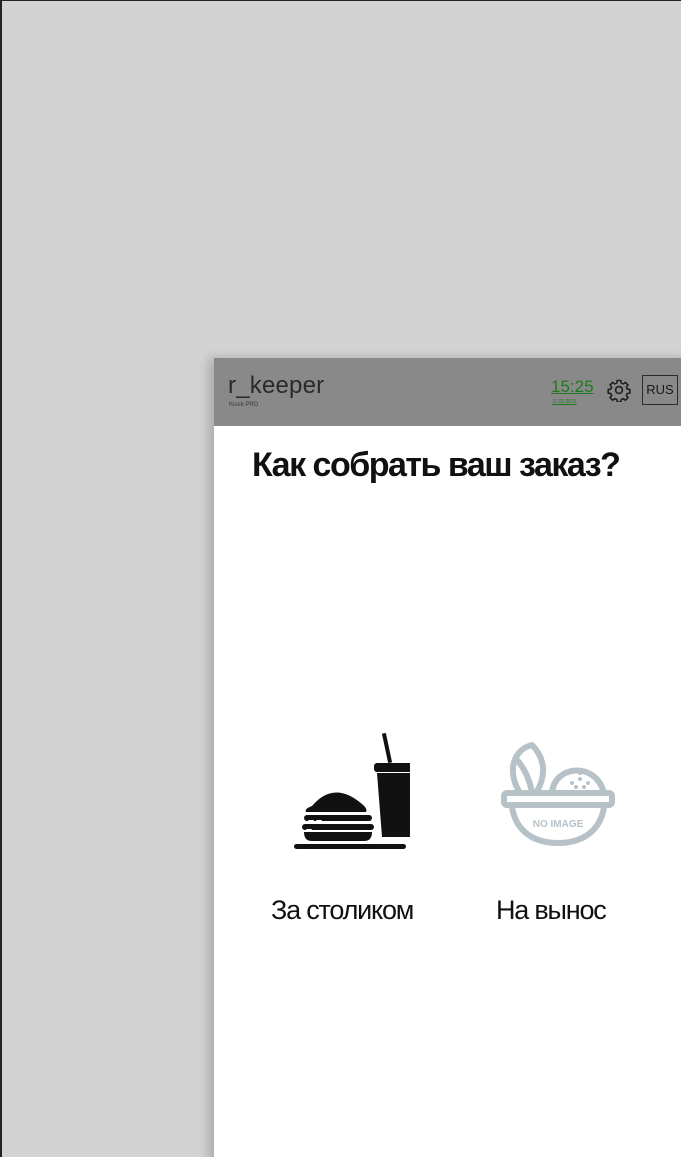  What do you see at coordinates (572, 386) in the screenshot?
I see `clock-time: 15:25` at bounding box center [572, 386].